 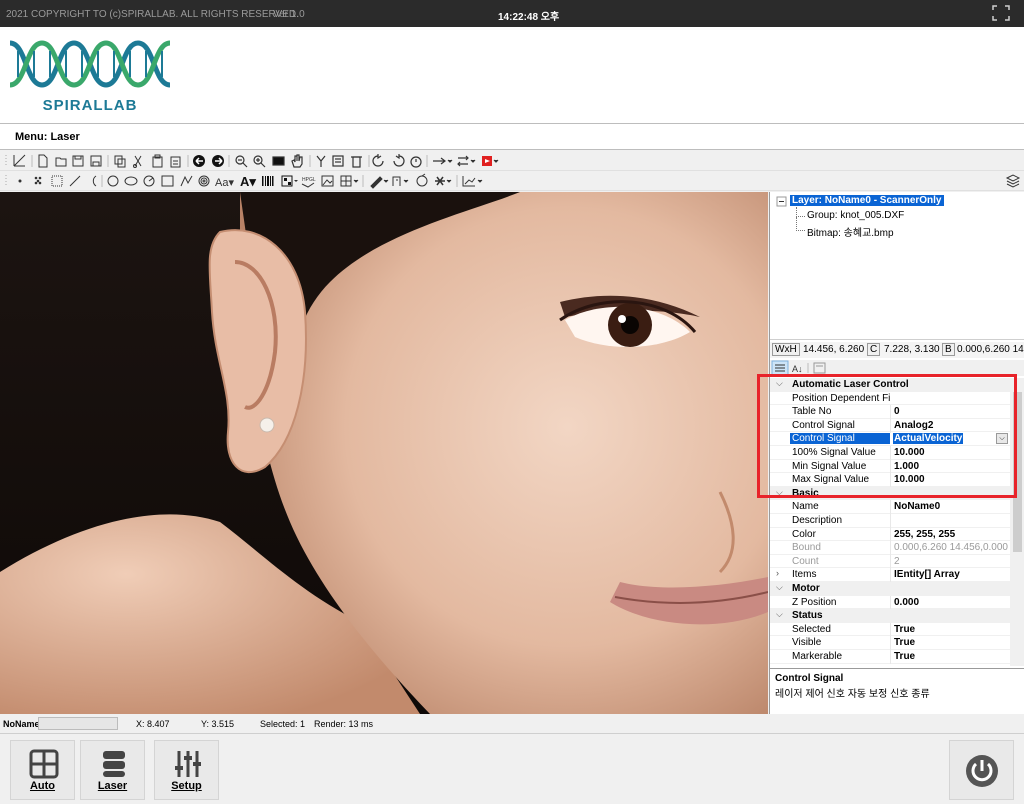 What do you see at coordinates (349, 181) in the screenshot?
I see `grid-dropdown-icon` at bounding box center [349, 181].